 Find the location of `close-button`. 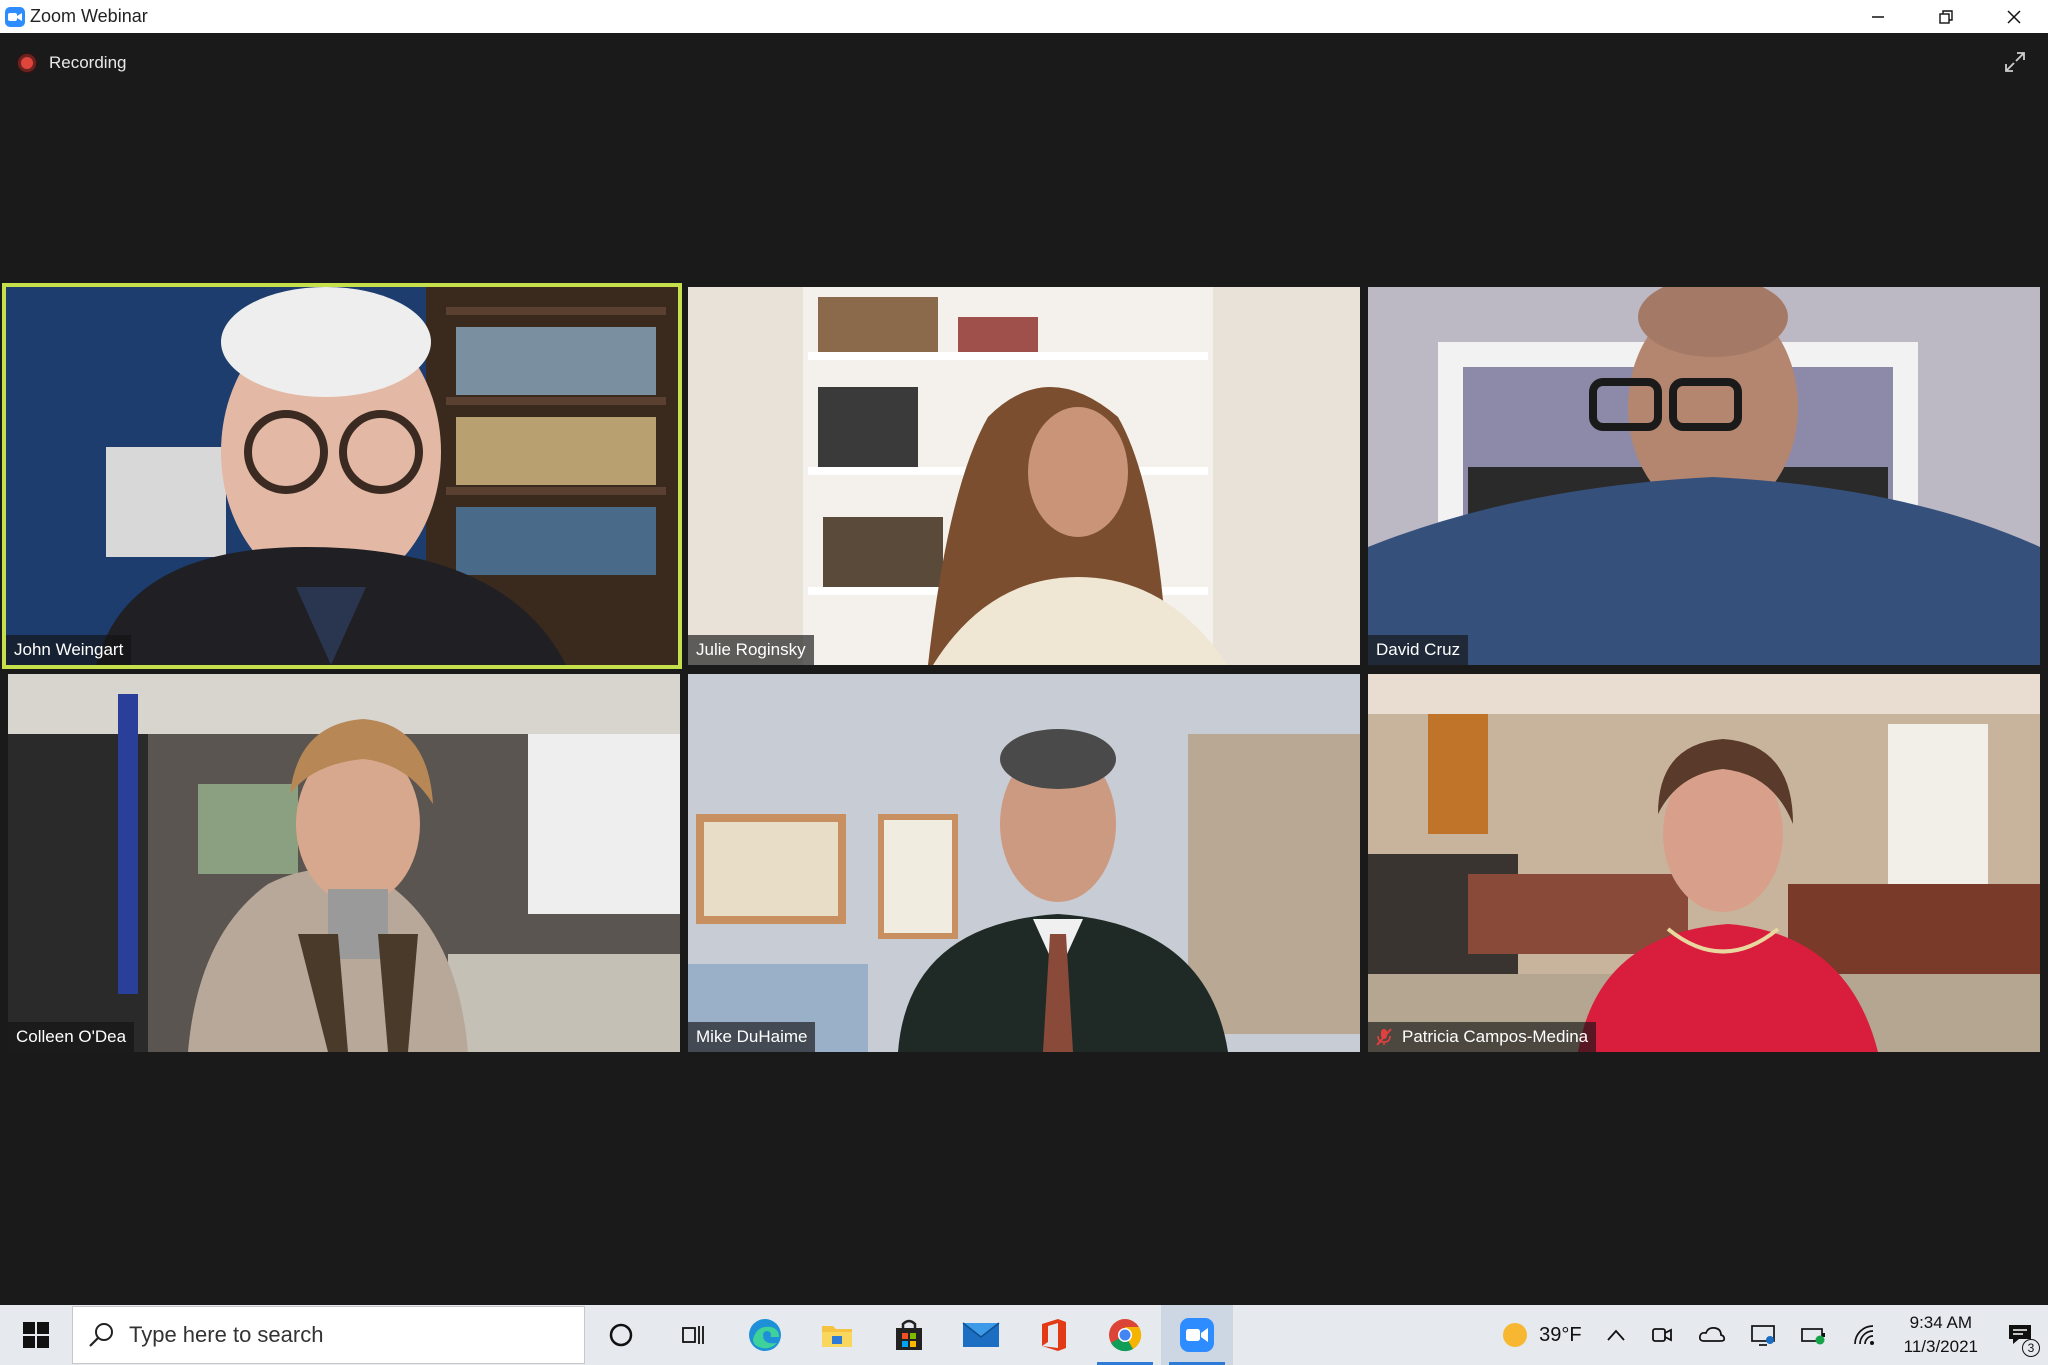

close-button is located at coordinates (2014, 16).